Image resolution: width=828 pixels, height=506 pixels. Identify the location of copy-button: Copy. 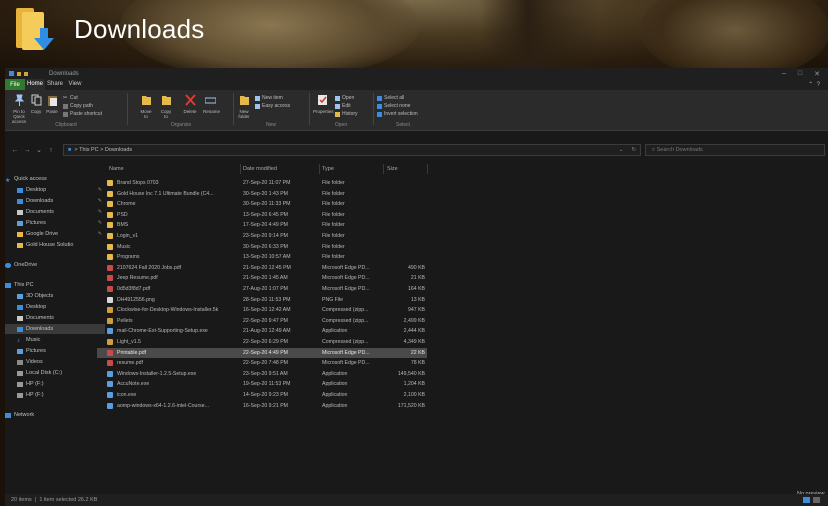
(36, 104).